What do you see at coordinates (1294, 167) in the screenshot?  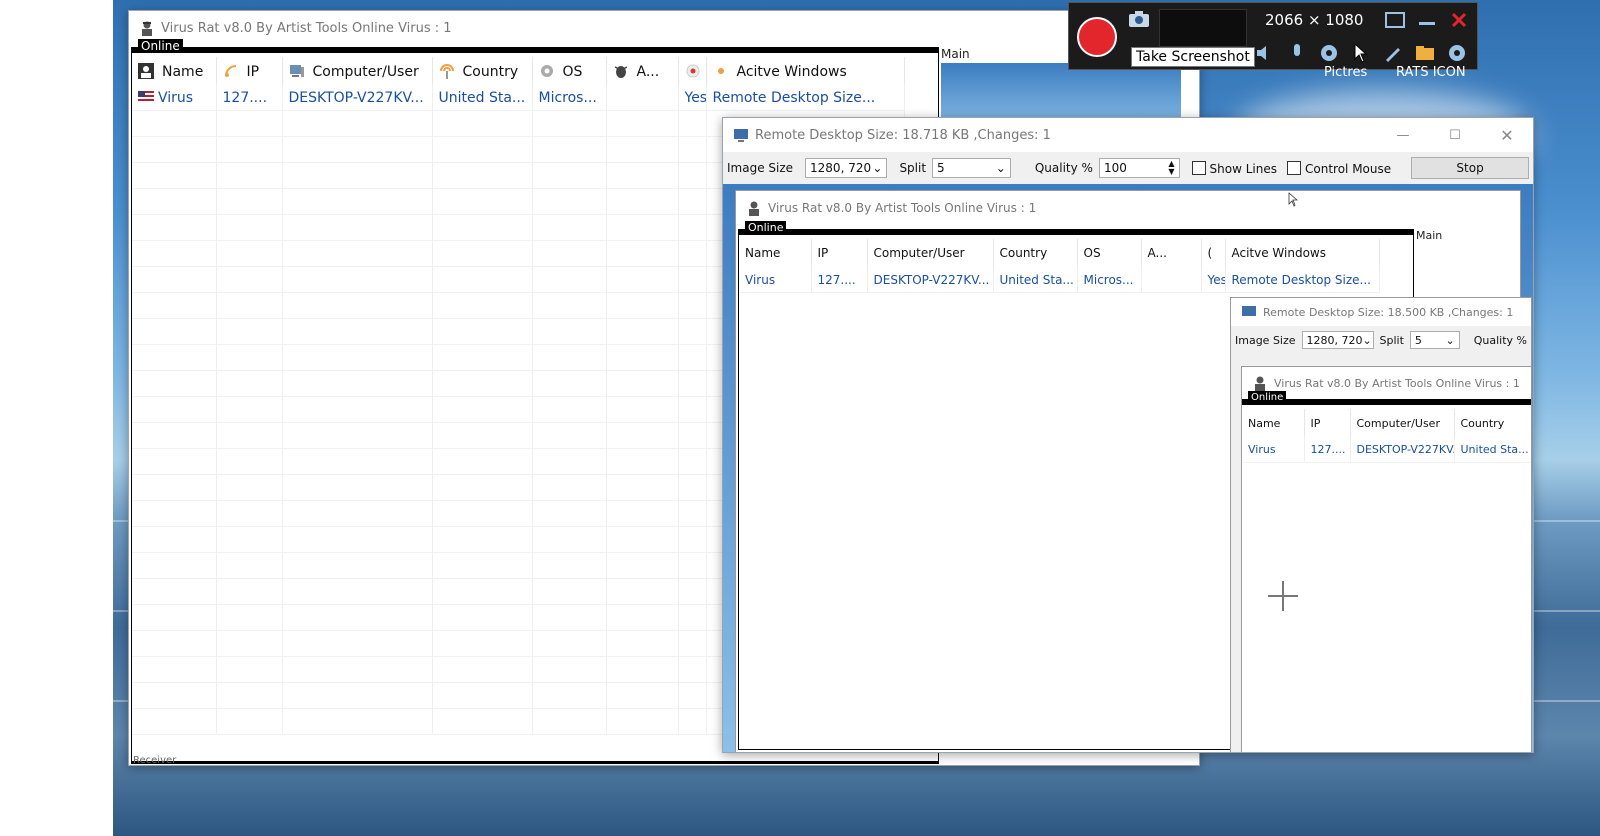 I see `checkbox-icon` at bounding box center [1294, 167].